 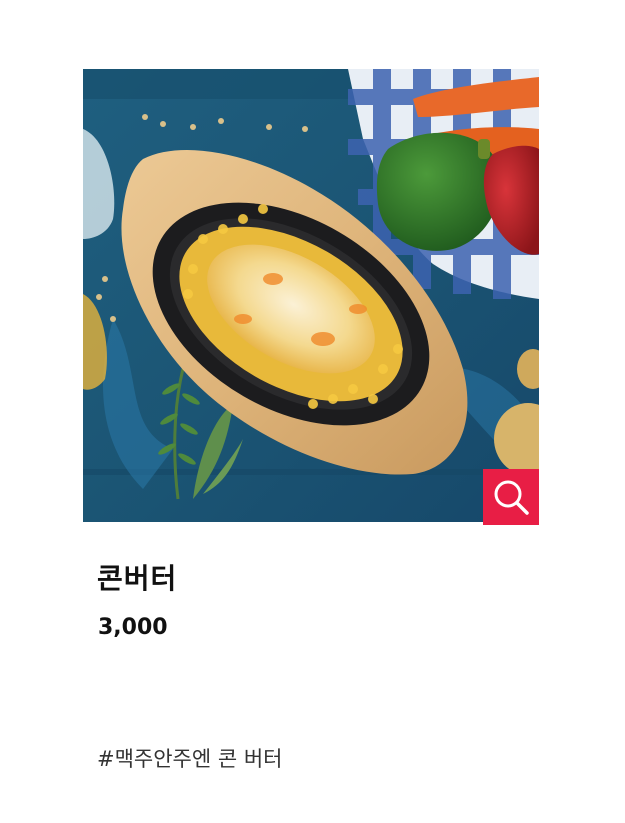 What do you see at coordinates (190, 759) in the screenshot?
I see `product-tags: #맥주안주엔 콘 버터` at bounding box center [190, 759].